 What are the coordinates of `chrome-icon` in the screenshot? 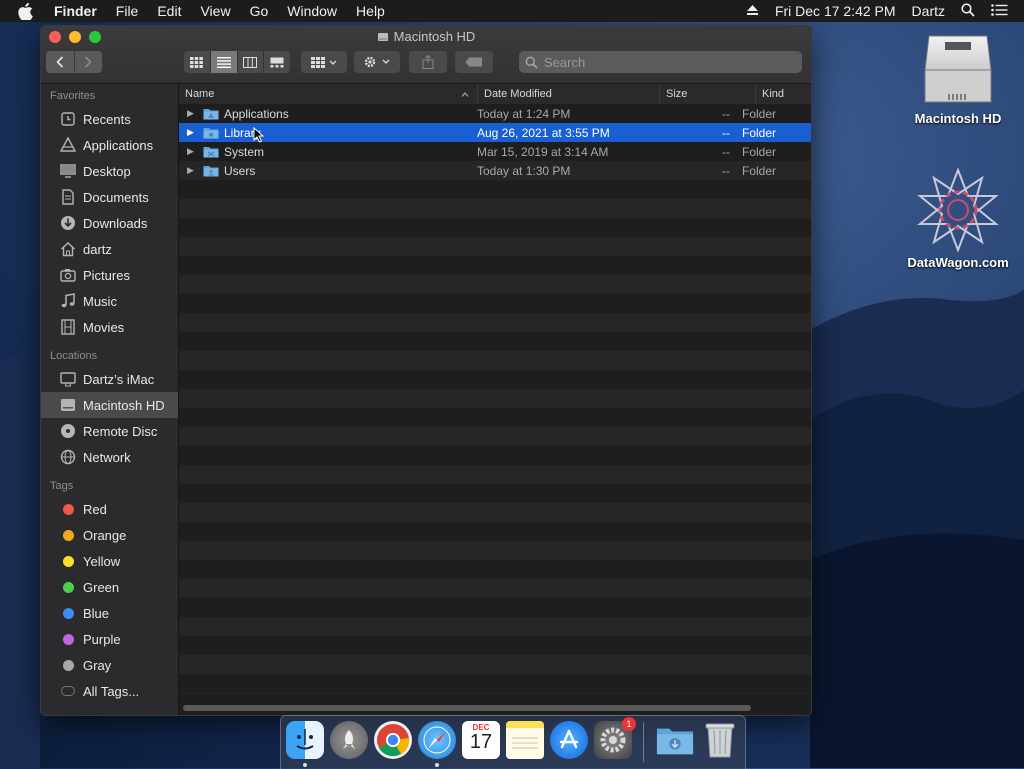 It's located at (393, 740).